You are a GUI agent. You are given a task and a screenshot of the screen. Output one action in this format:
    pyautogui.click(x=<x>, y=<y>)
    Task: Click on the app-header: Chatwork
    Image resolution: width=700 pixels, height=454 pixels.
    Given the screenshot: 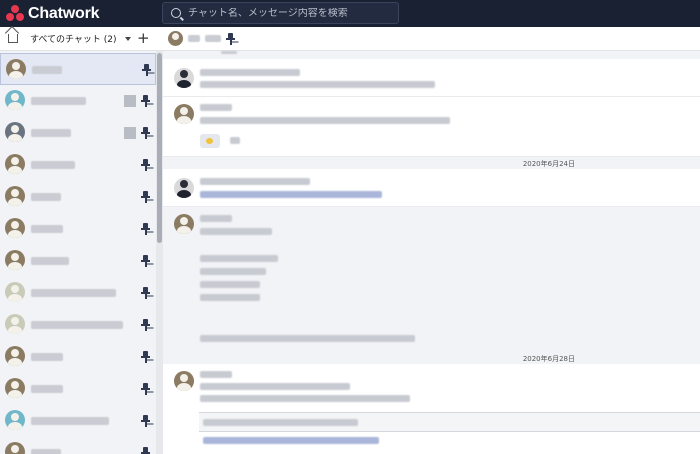 What is the action you would take?
    pyautogui.click(x=350, y=13)
    